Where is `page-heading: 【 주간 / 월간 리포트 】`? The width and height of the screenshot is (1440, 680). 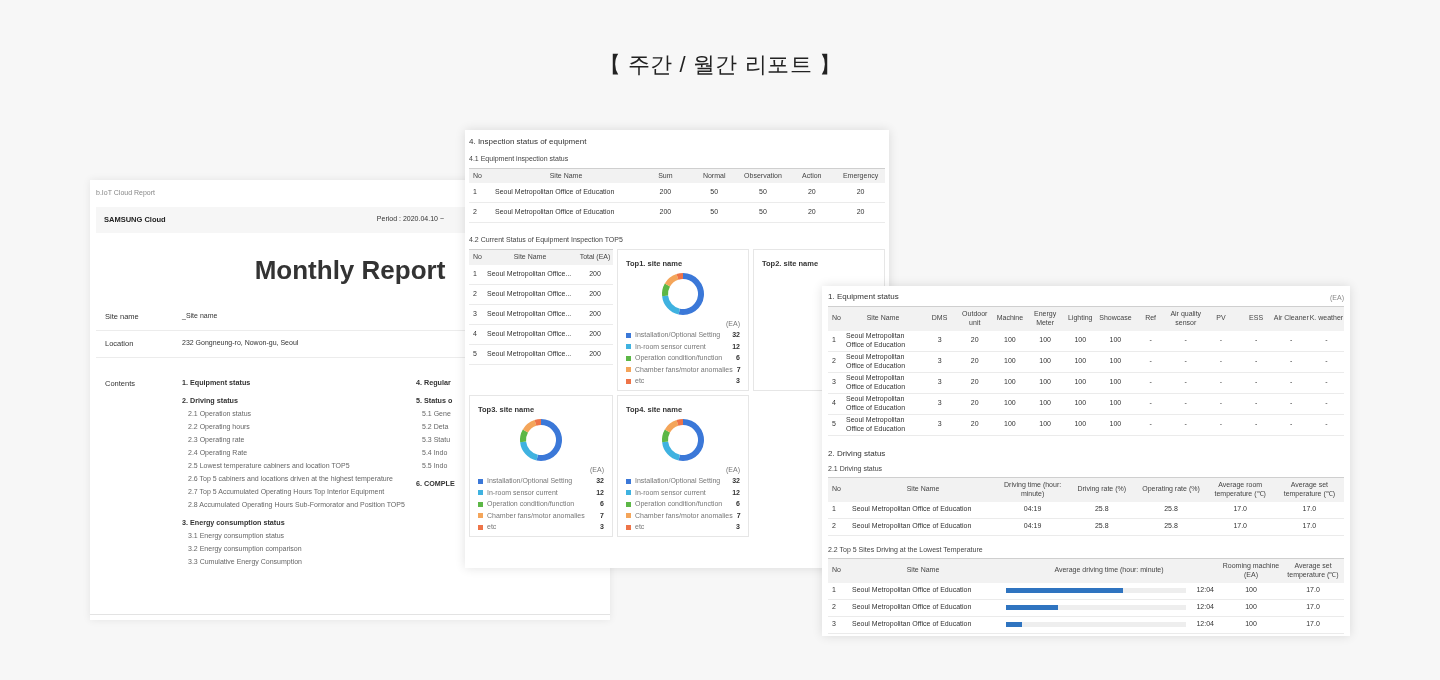 page-heading: 【 주간 / 월간 리포트 】 is located at coordinates (720, 65).